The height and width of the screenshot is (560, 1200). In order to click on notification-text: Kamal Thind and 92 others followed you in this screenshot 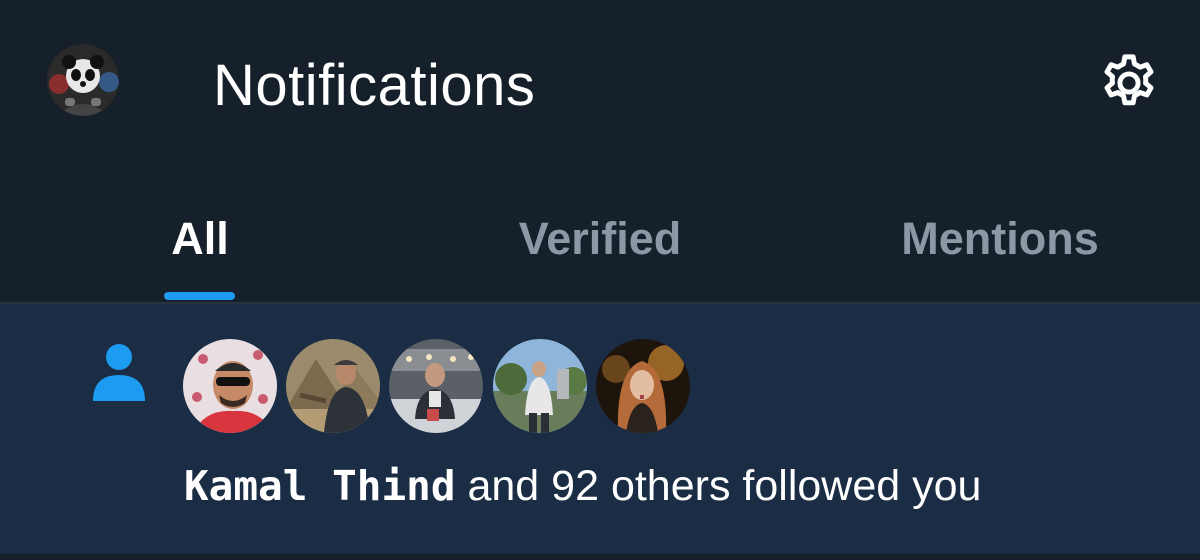, I will do `click(582, 486)`.